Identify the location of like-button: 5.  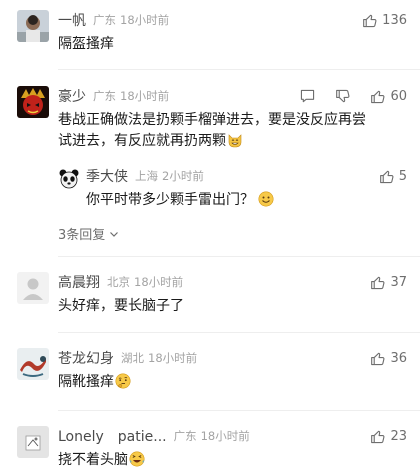
(393, 176).